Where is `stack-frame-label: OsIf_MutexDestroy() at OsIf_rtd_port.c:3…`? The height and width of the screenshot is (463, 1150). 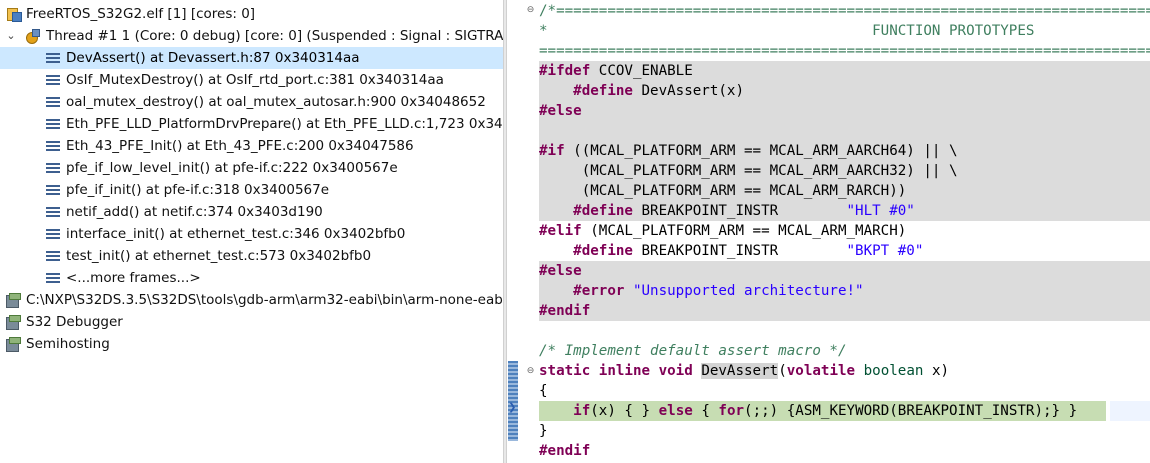 stack-frame-label: OsIf_MutexDestroy() at OsIf_rtd_port.c:3… is located at coordinates (255, 80).